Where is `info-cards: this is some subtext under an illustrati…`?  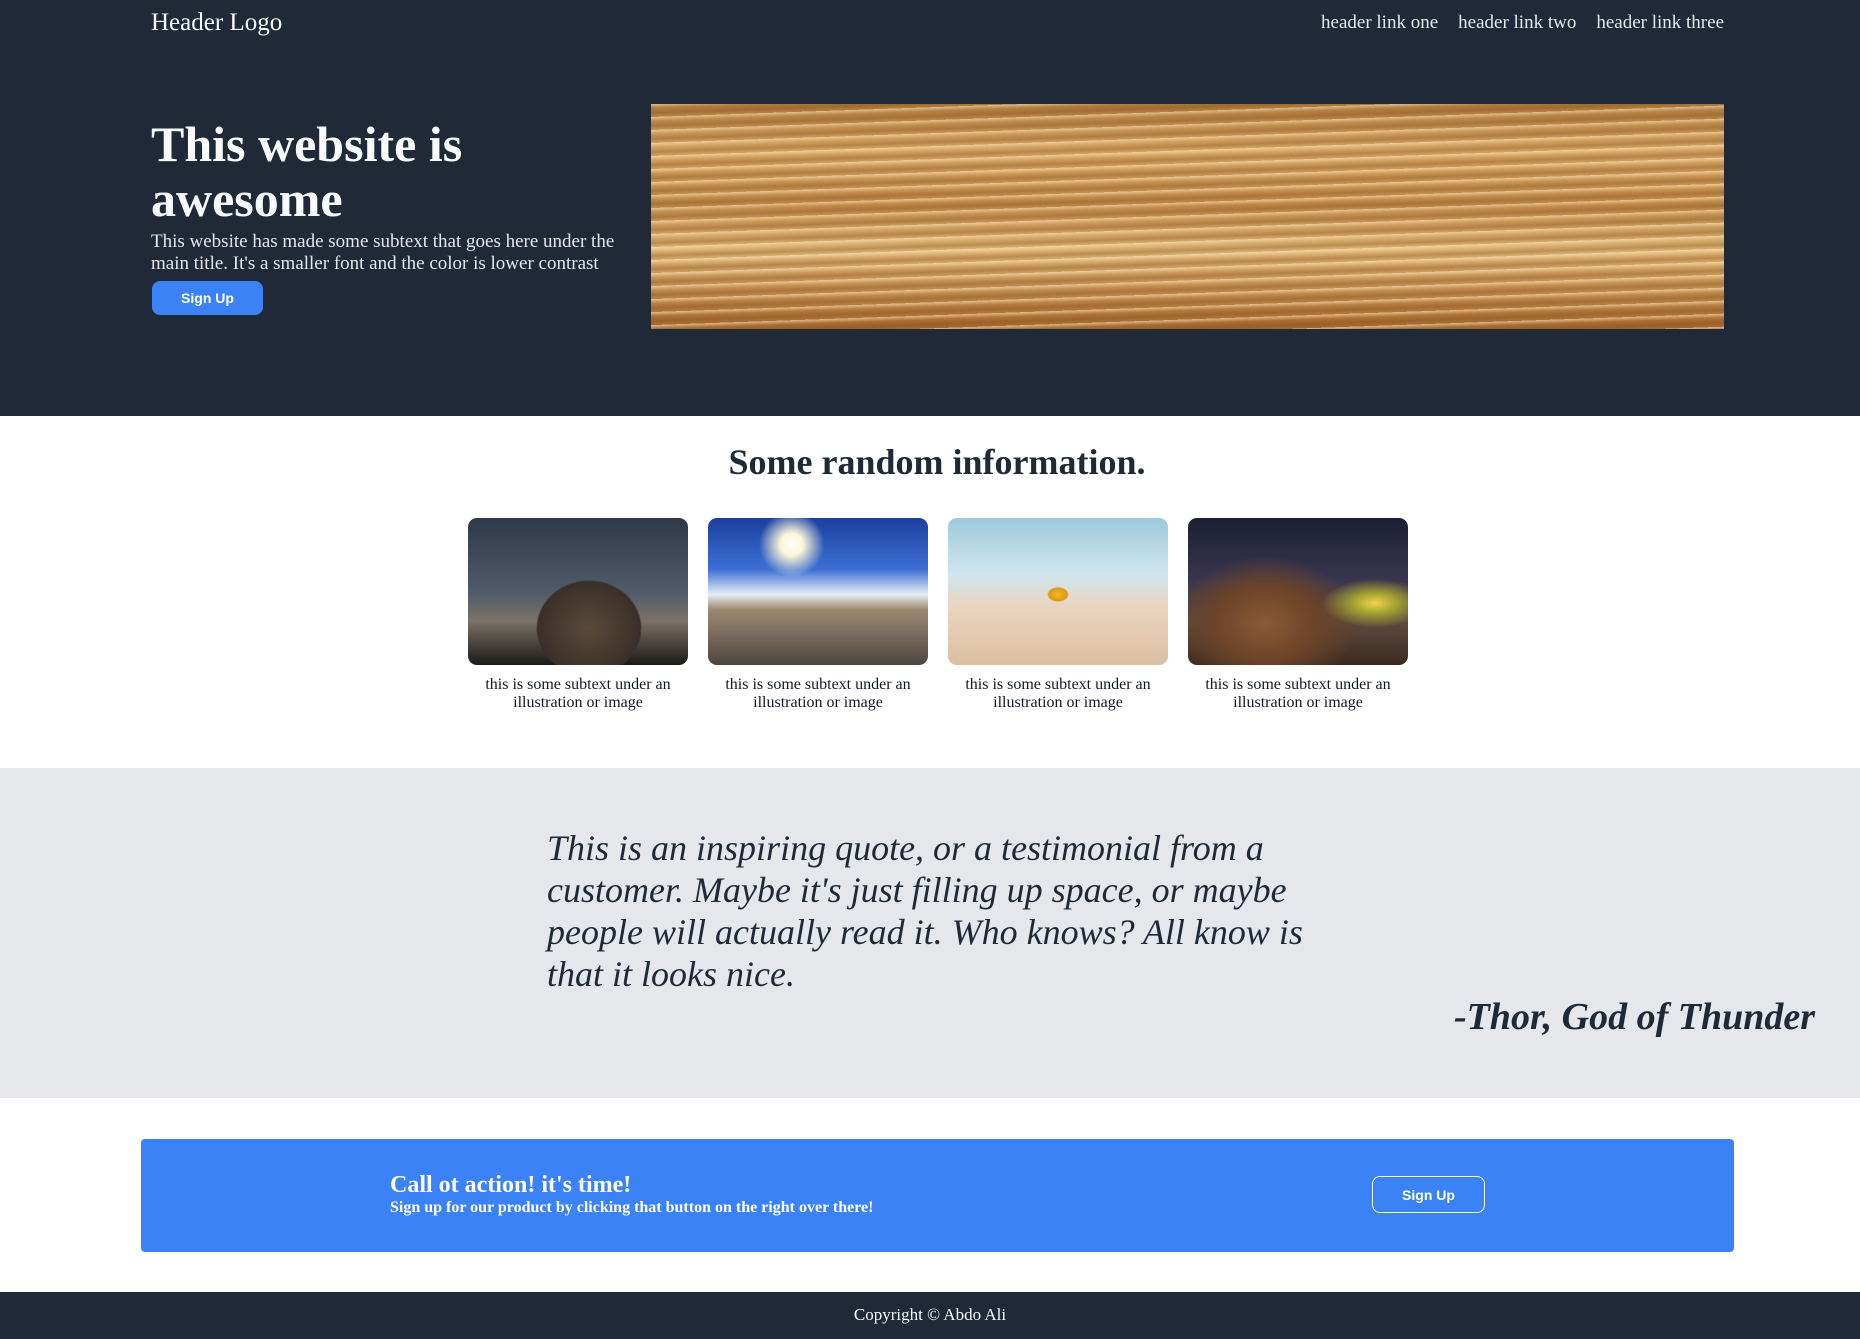 info-cards: this is some subtext under an illustrati… is located at coordinates (938, 615).